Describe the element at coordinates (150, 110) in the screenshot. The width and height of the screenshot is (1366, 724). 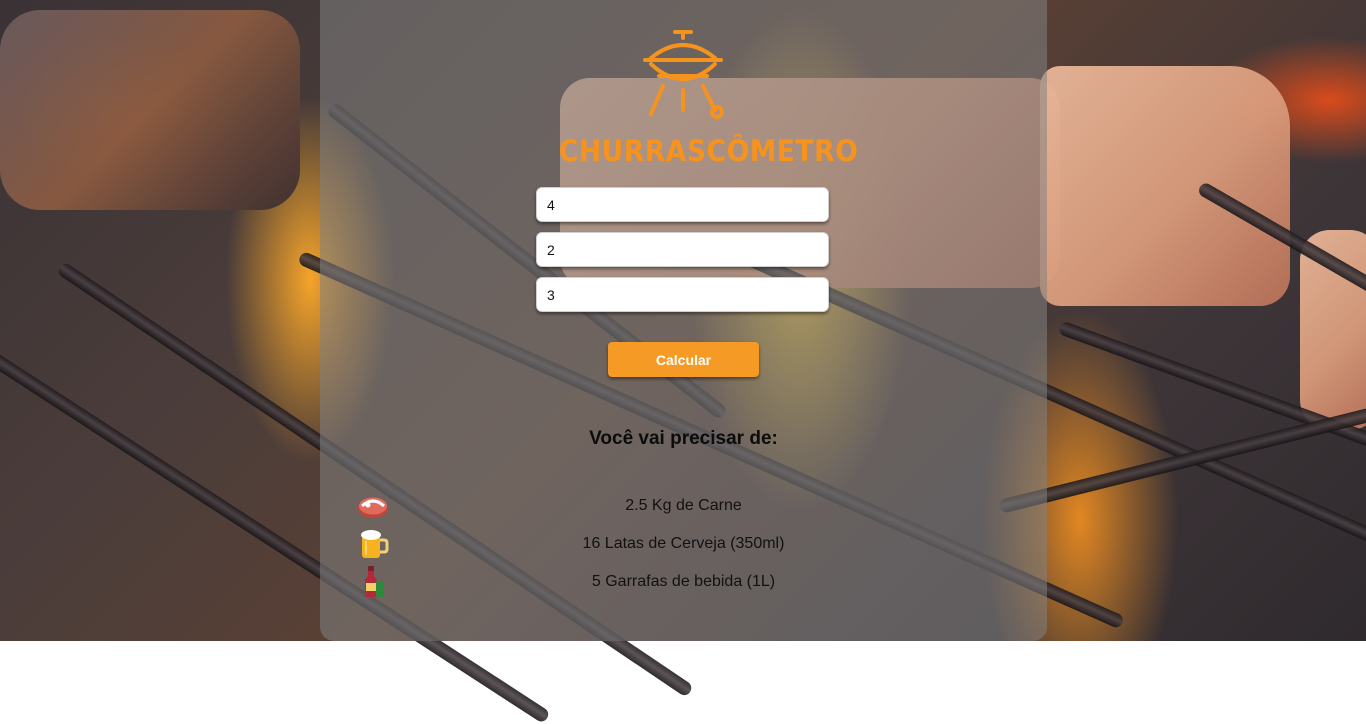
I see `grilled-meat-image` at that location.